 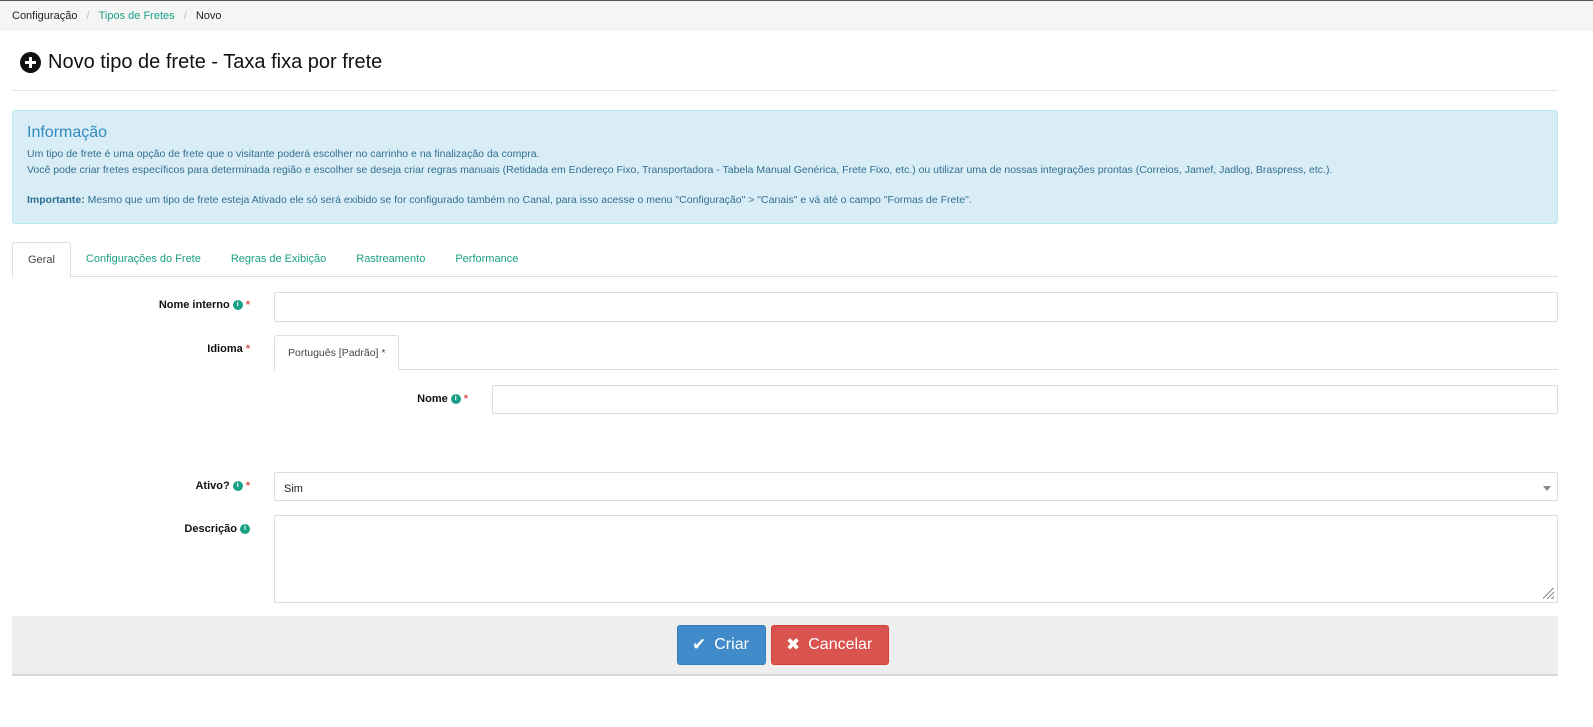 What do you see at coordinates (137, 16) in the screenshot?
I see `breadcrumb-link-tipos-de-fretes: Tipos de Fretes` at bounding box center [137, 16].